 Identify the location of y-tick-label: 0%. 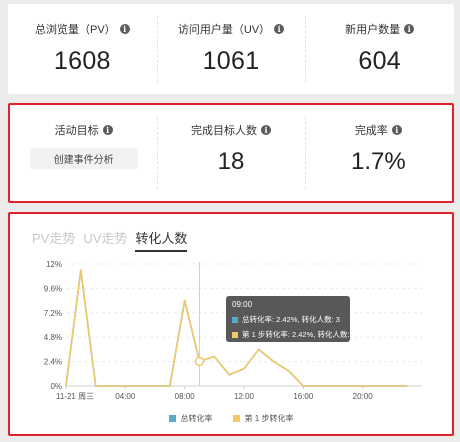
(56, 386).